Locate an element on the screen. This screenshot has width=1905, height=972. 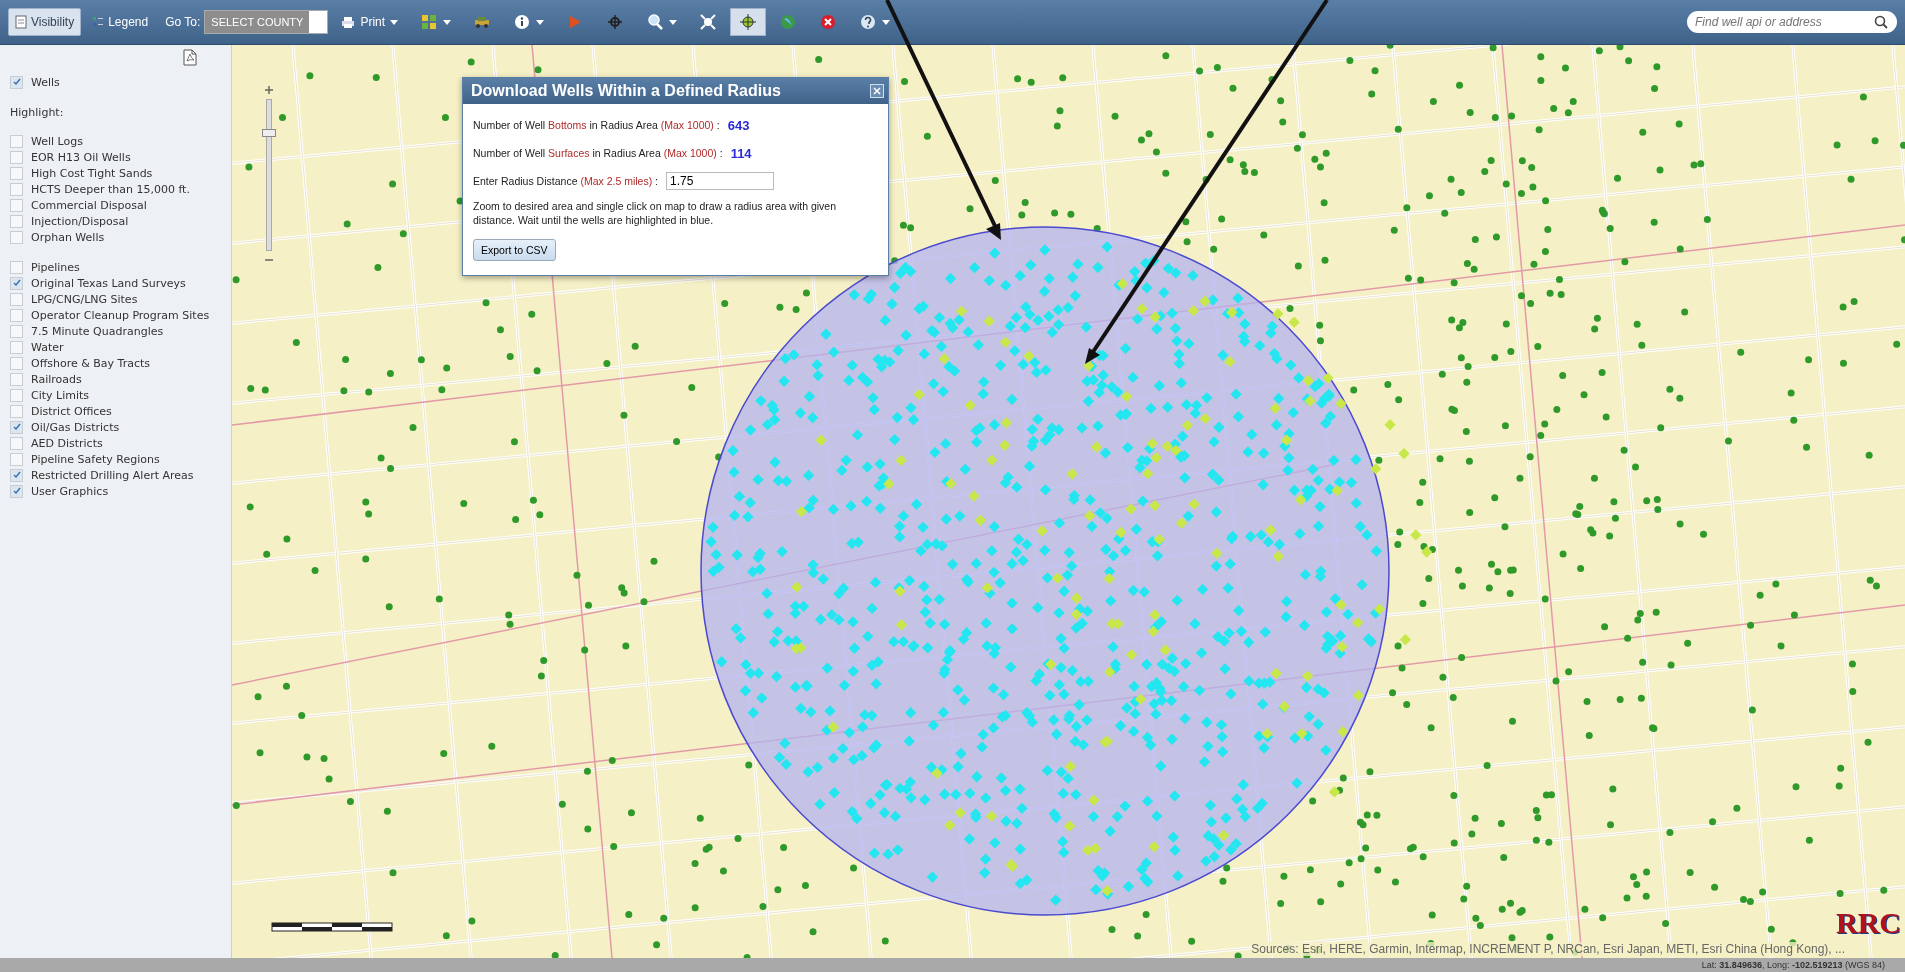
layer-label: Restricted Drilling Alert Areas is located at coordinates (112, 475).